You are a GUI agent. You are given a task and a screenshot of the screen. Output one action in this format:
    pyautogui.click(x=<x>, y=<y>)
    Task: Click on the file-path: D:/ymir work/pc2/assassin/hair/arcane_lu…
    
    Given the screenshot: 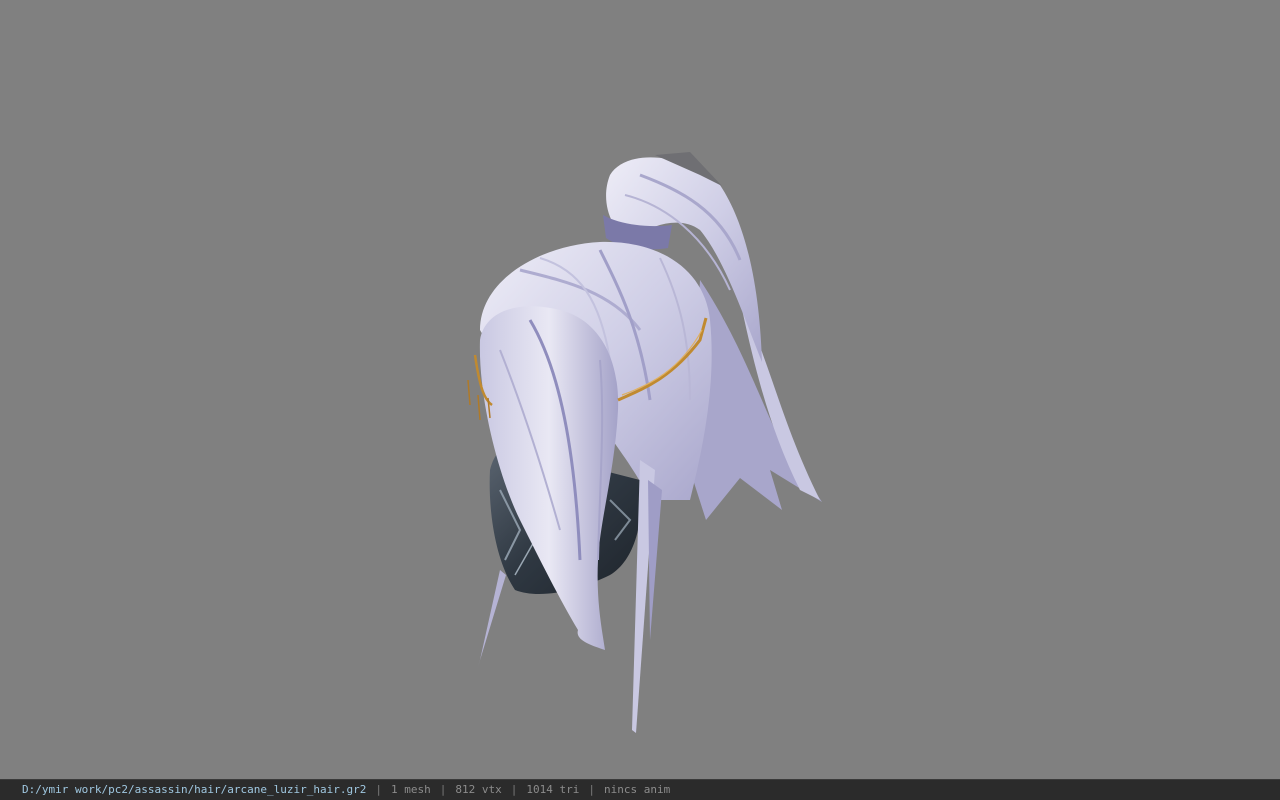 What is the action you would take?
    pyautogui.click(x=194, y=789)
    